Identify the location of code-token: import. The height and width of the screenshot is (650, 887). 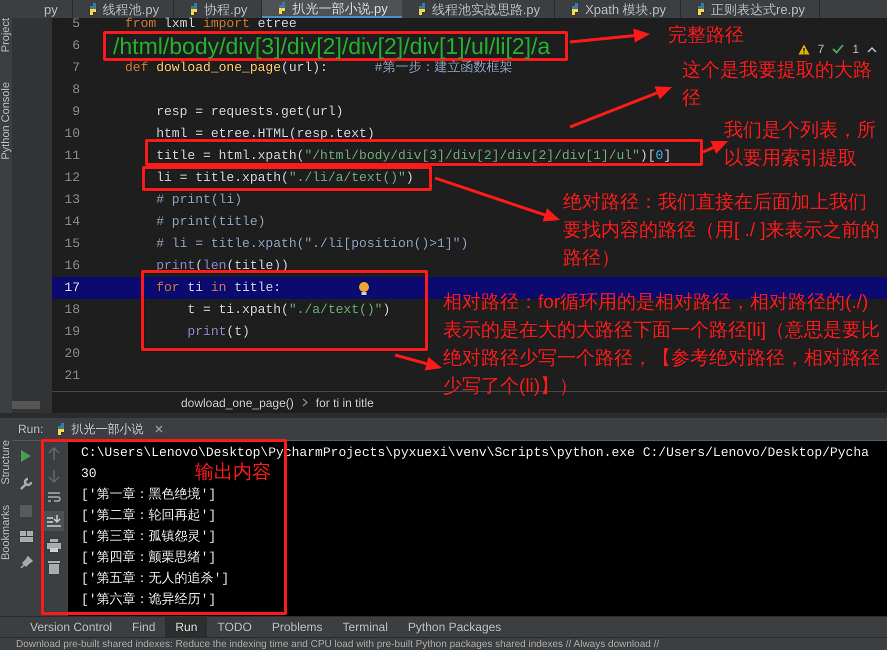
(226, 25).